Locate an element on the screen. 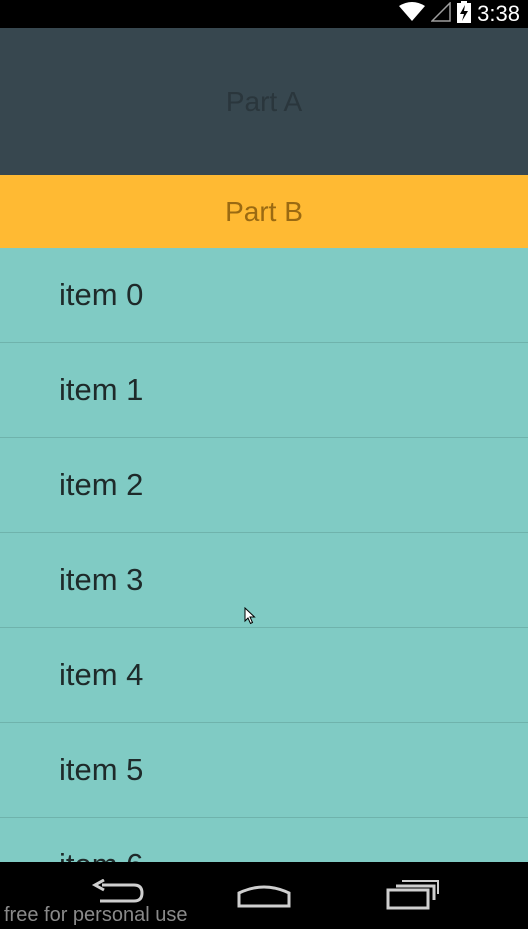  status-icons: 3:38 is located at coordinates (459, 14).